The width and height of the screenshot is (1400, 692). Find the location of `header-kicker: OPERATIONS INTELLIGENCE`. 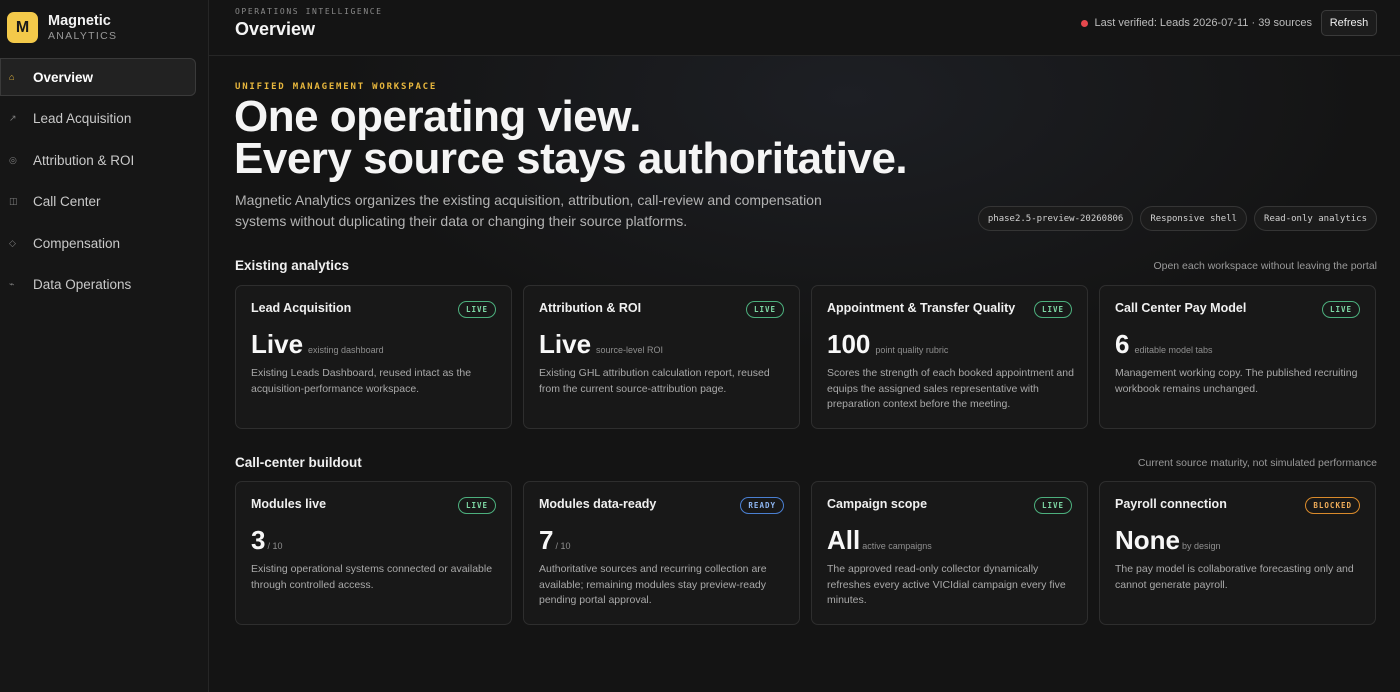

header-kicker: OPERATIONS INTELLIGENCE is located at coordinates (309, 11).